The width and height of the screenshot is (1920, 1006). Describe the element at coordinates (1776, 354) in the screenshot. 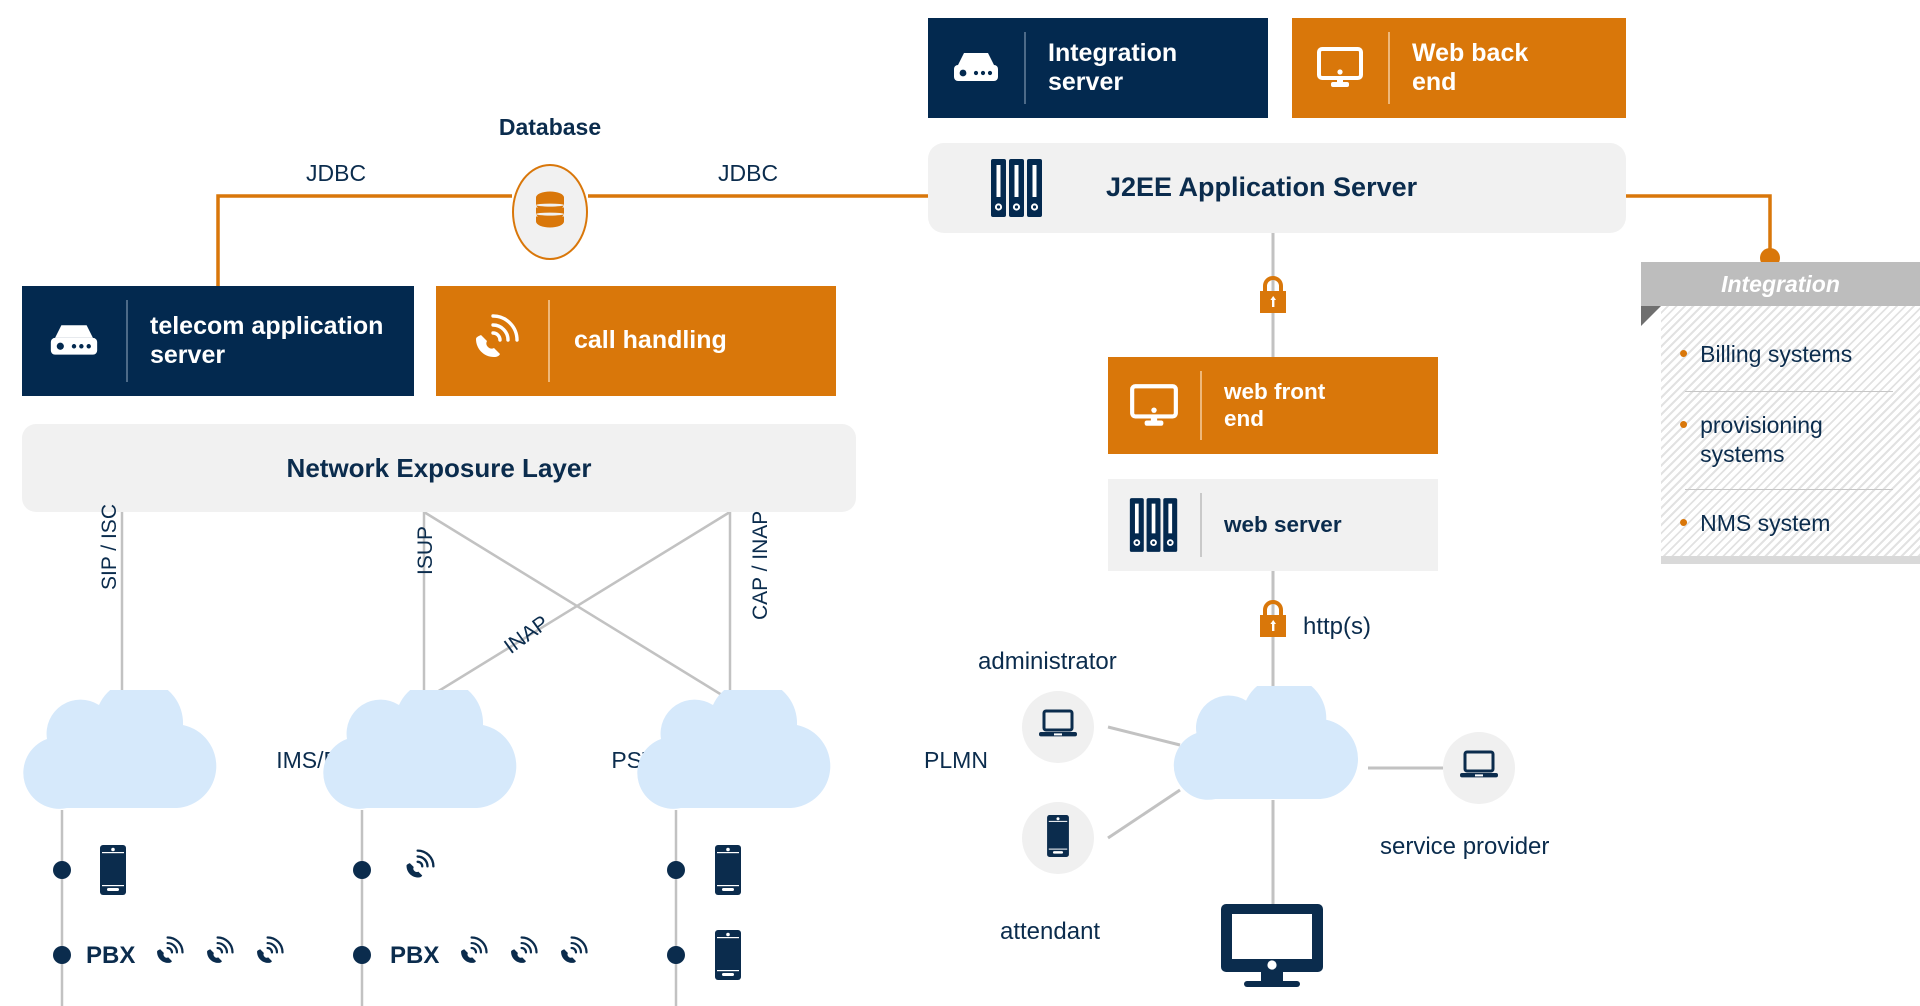

I see `integration-list-item-label: Billing systems` at that location.